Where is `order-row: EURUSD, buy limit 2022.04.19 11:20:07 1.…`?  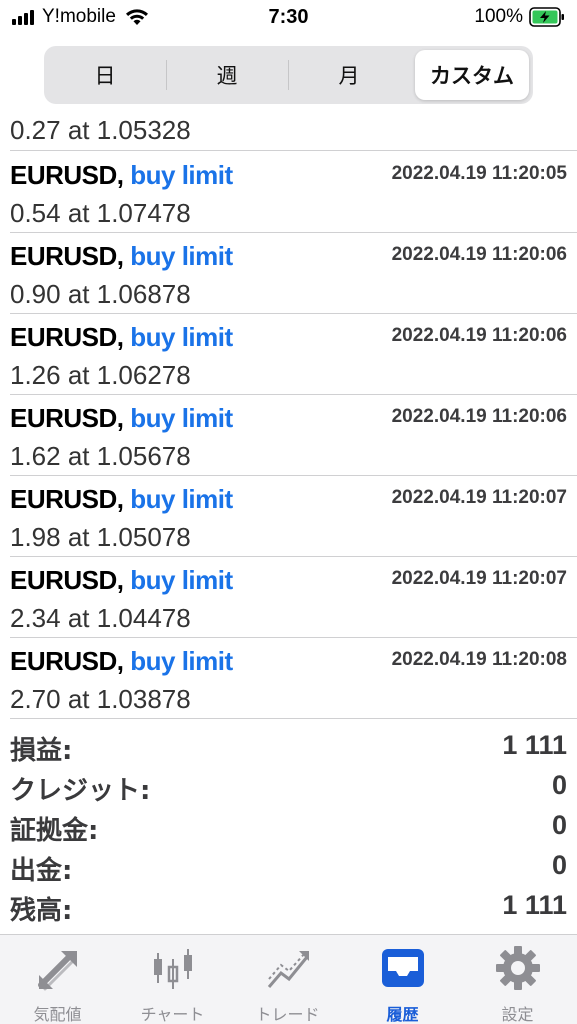 order-row: EURUSD, buy limit 2022.04.19 11:20:07 1.… is located at coordinates (288, 516).